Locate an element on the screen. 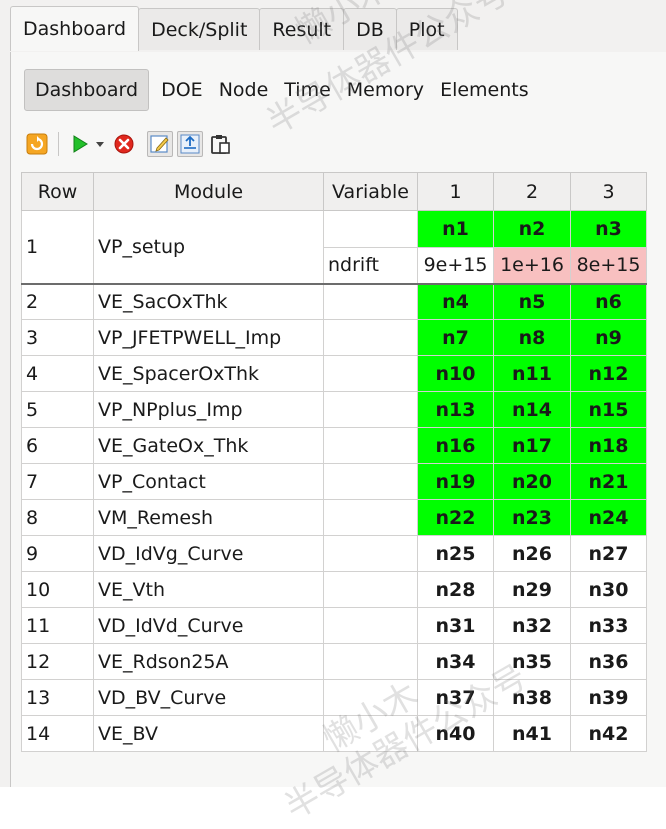  value-cell: n38 is located at coordinates (532, 697).